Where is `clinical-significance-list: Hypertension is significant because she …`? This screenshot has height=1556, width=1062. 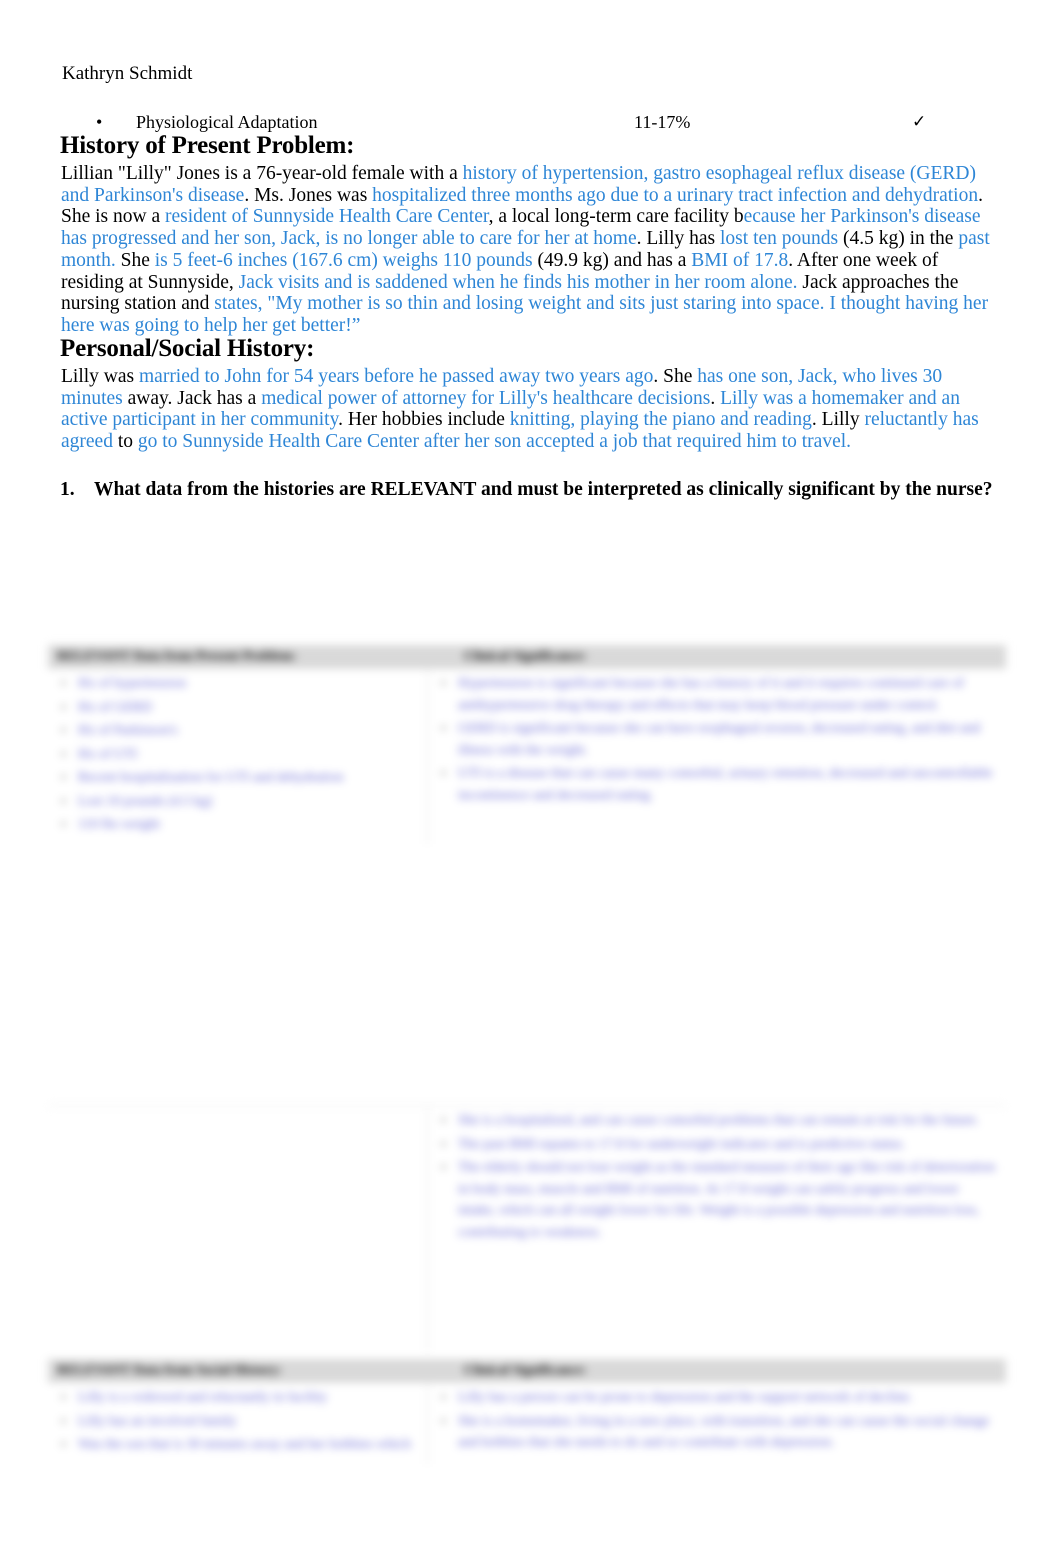 clinical-significance-list: Hypertension is significant because she … is located at coordinates (715, 739).